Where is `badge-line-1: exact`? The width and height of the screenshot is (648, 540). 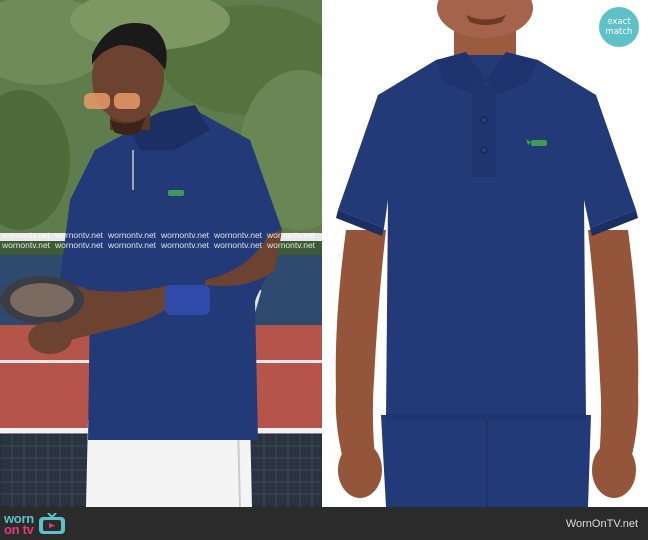 badge-line-1: exact is located at coordinates (619, 22).